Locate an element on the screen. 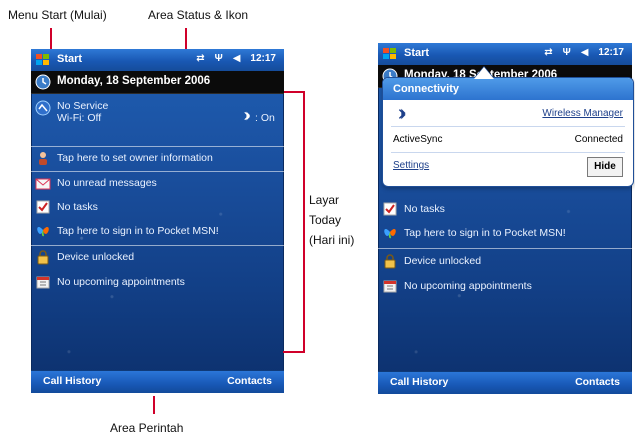 This screenshot has height=438, width=635. today-bracket-top is located at coordinates (294, 92).